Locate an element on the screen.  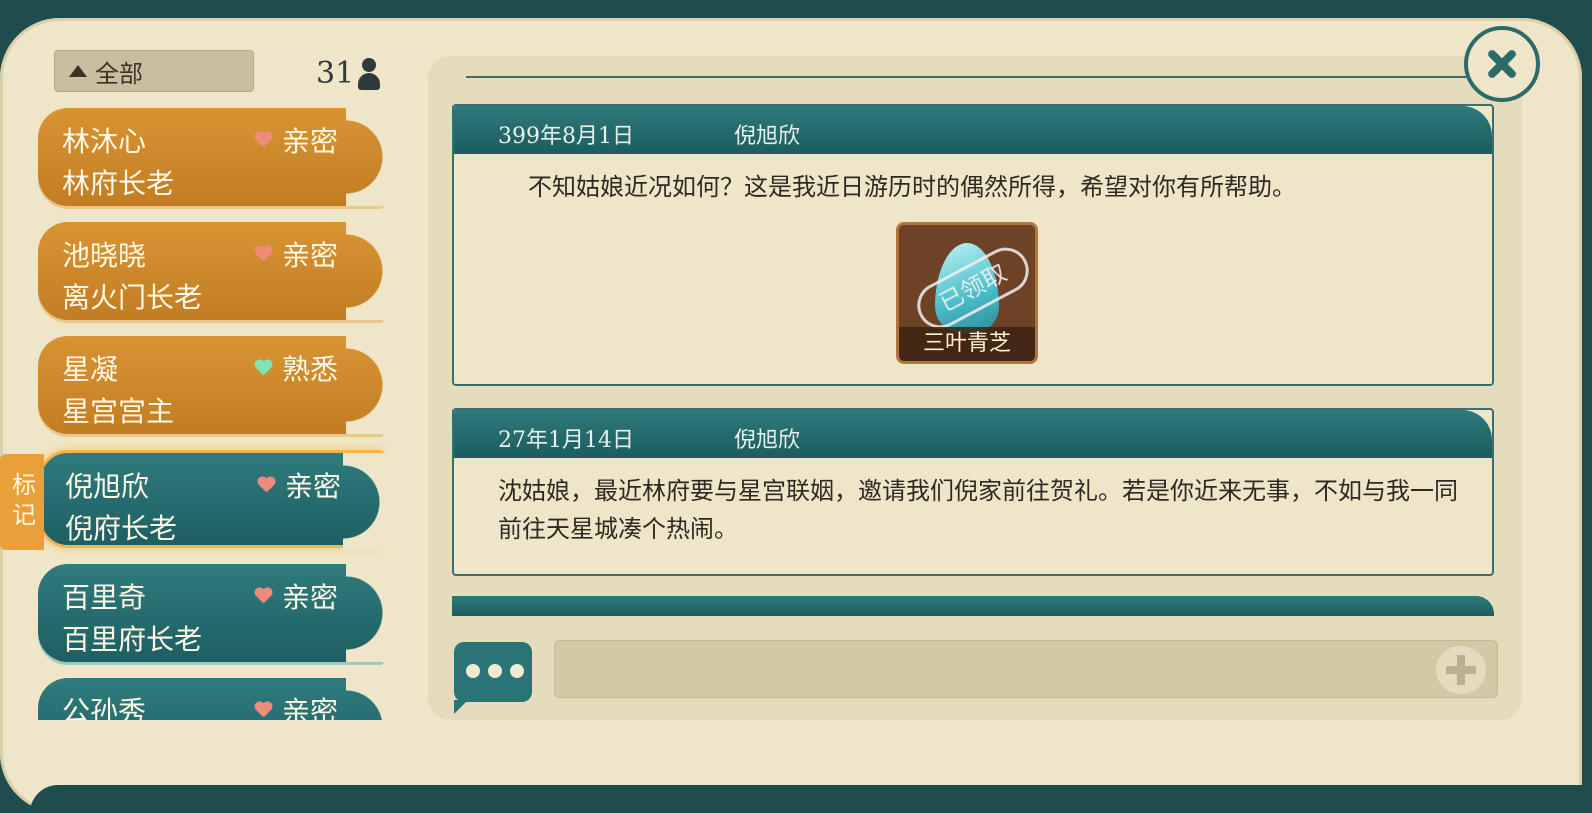
plus-button is located at coordinates (1461, 670).